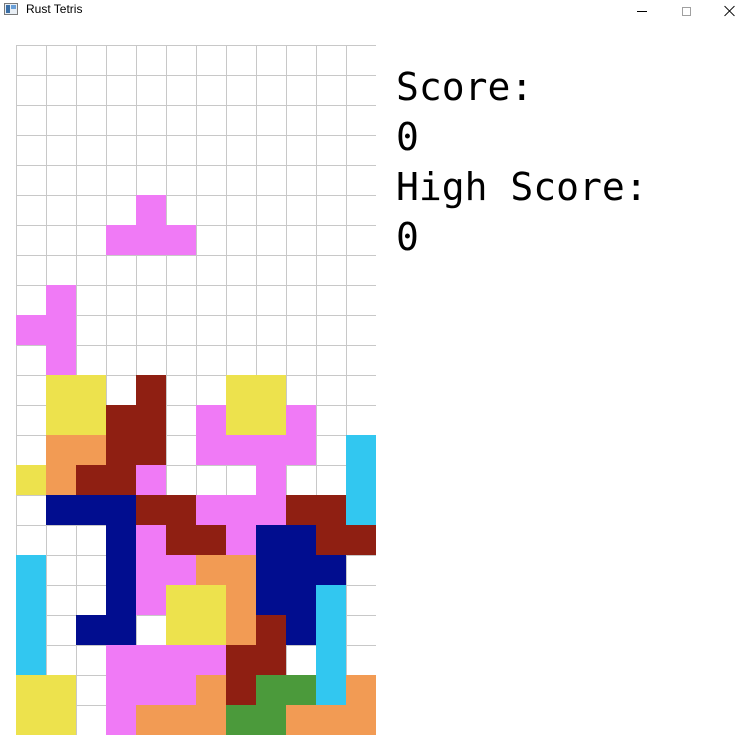  I want to click on maximize-button, so click(686, 11).